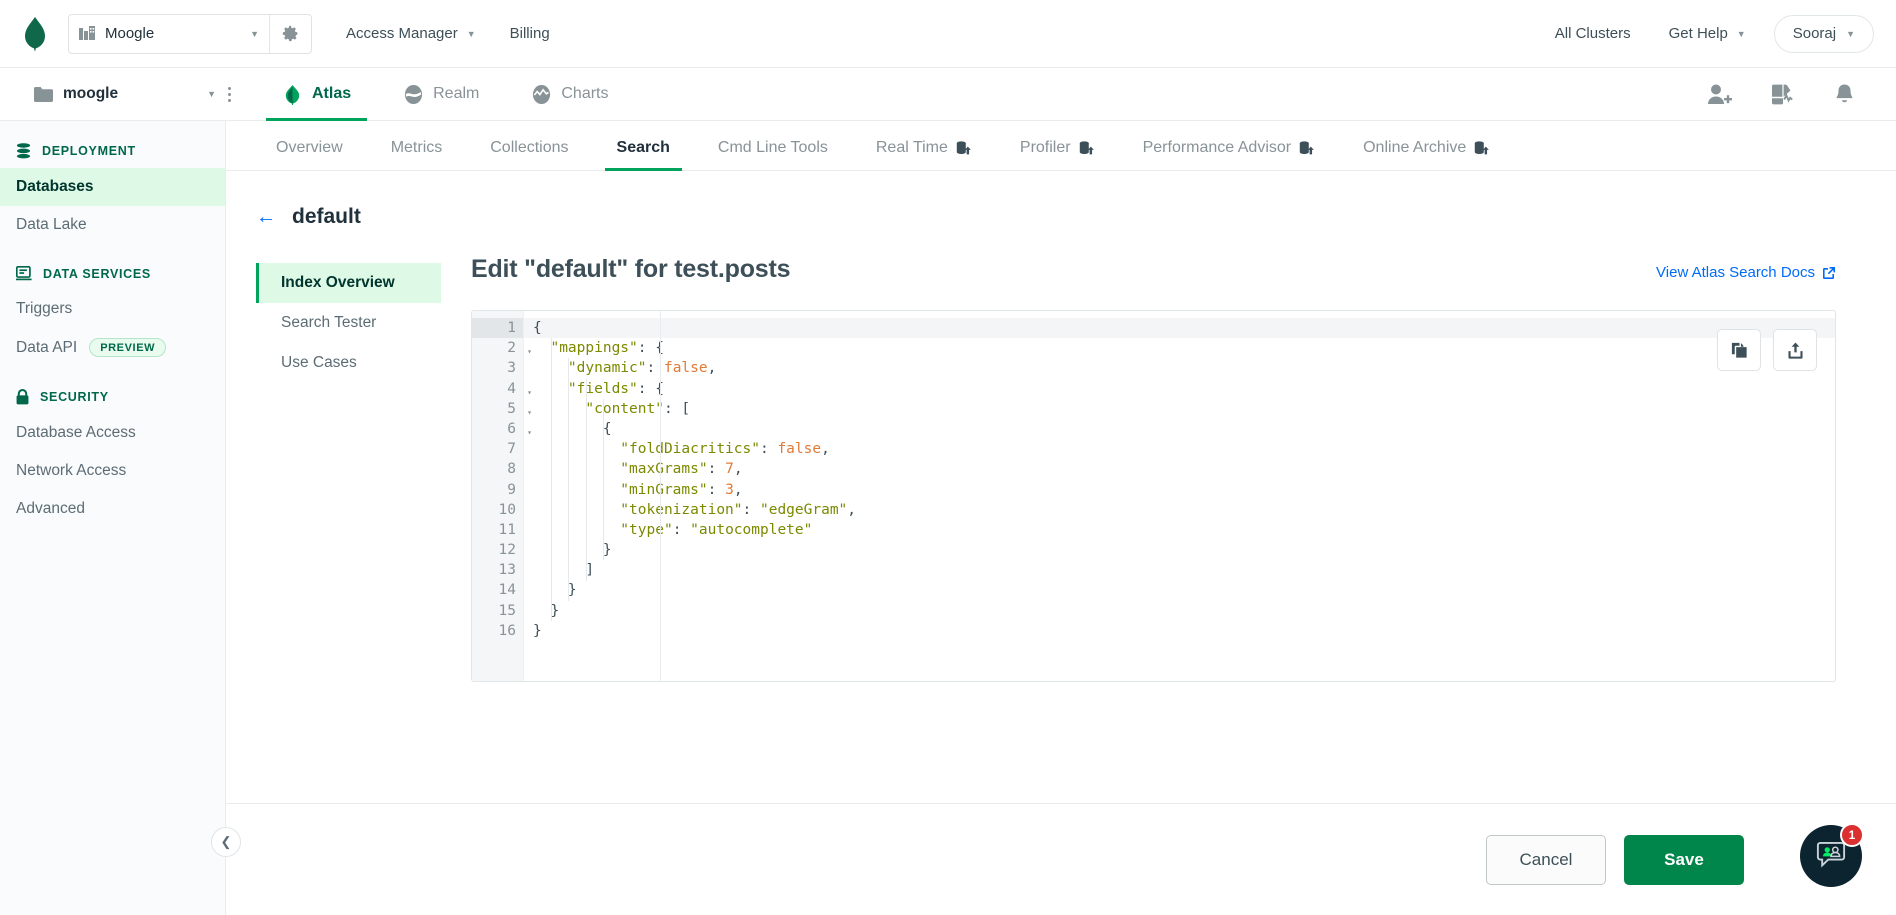 The height and width of the screenshot is (915, 1896). What do you see at coordinates (130, 33) in the screenshot?
I see `organization-name: Moogle` at bounding box center [130, 33].